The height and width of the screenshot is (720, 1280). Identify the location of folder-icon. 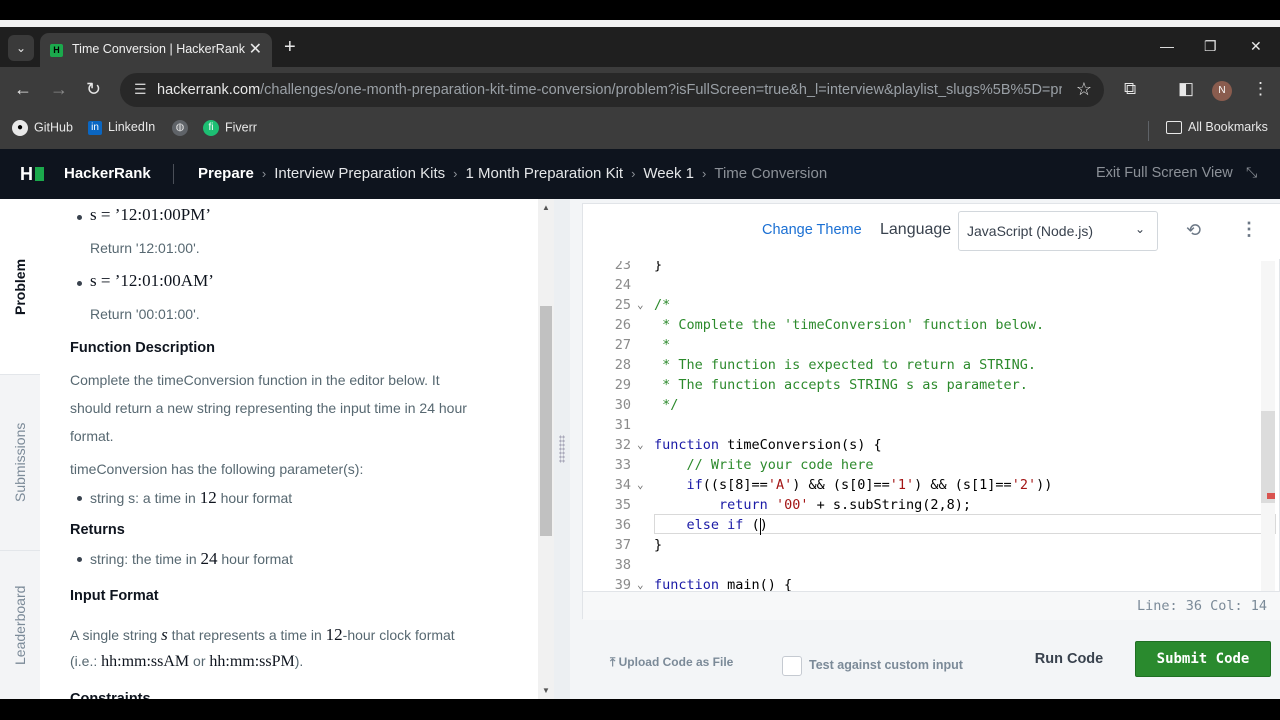
(1174, 128).